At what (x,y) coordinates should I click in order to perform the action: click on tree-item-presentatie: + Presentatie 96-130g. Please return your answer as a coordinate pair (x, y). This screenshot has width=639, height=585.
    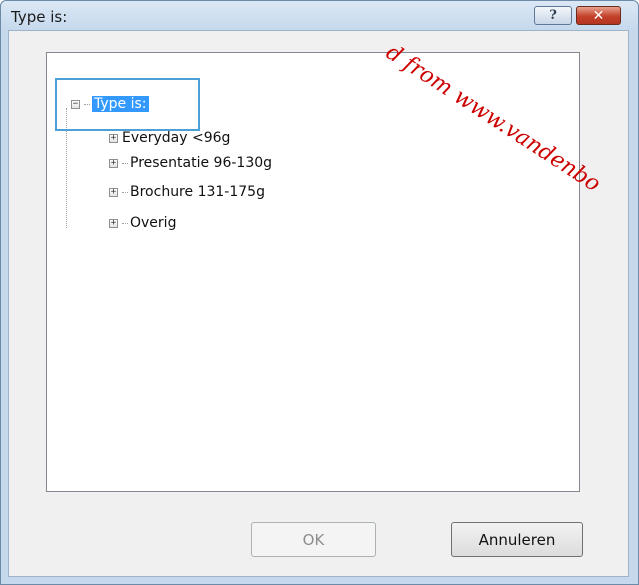
    Looking at the image, I should click on (190, 163).